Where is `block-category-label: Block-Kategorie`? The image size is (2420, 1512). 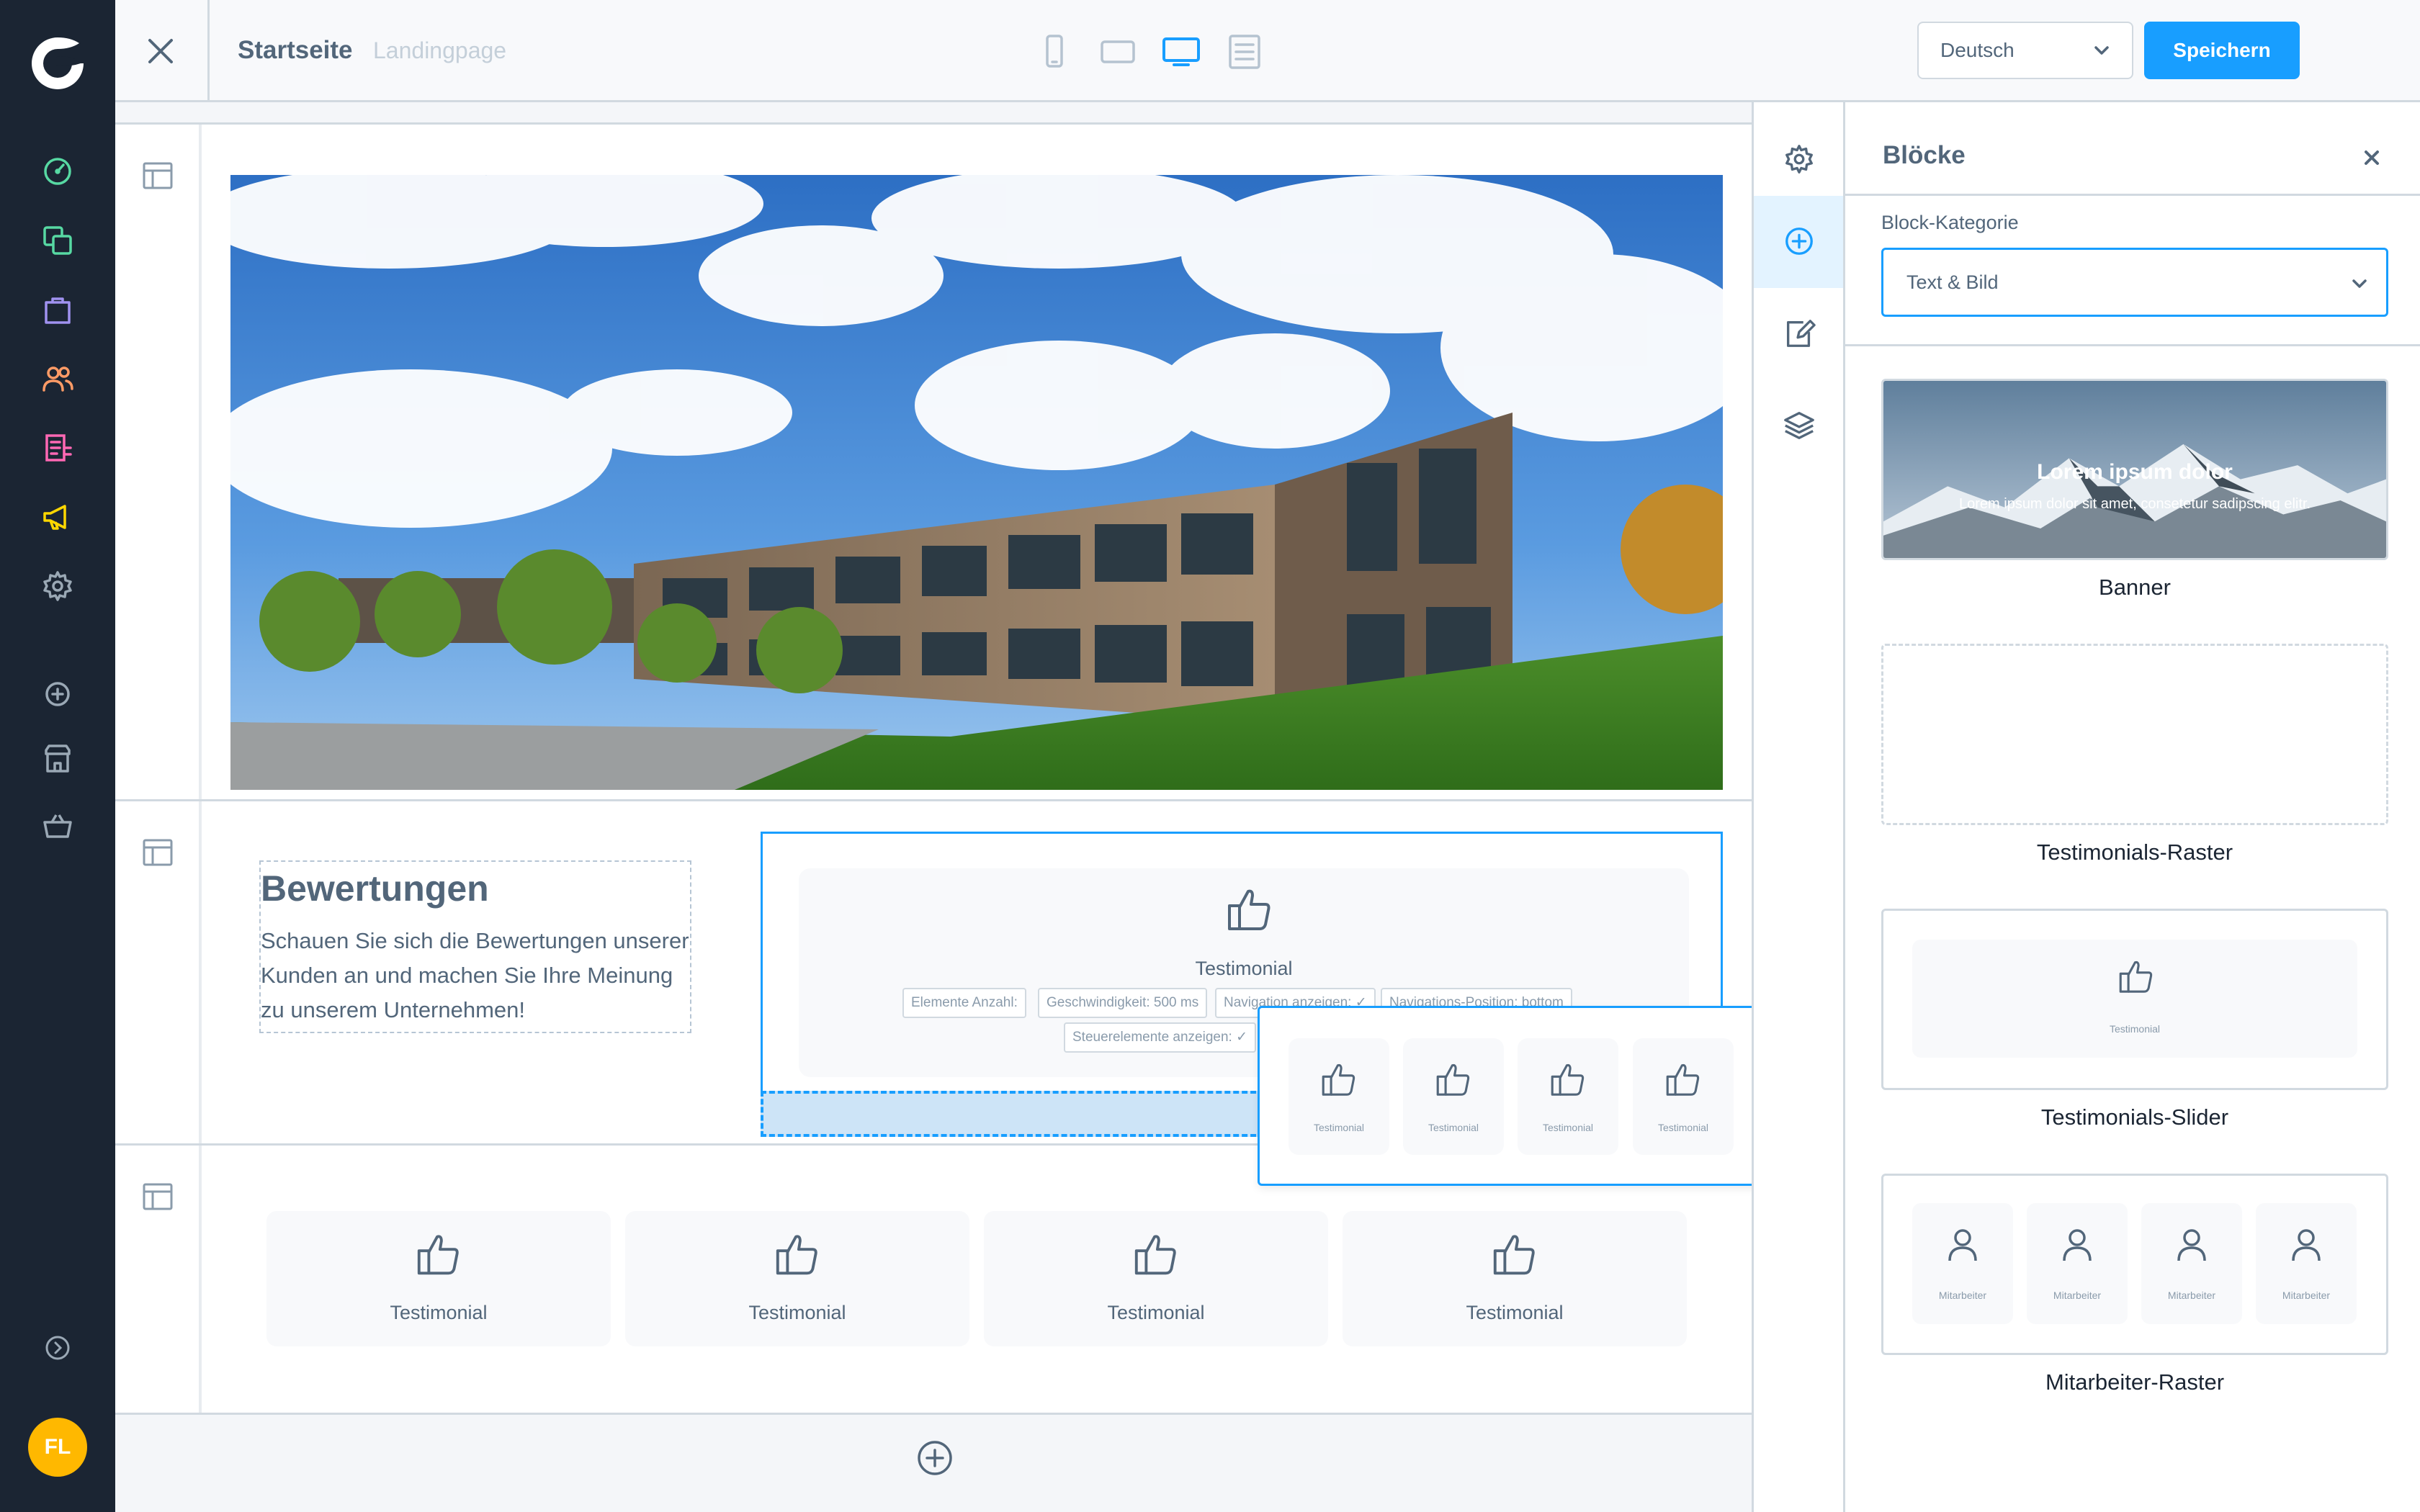
block-category-label: Block-Kategorie is located at coordinates (1950, 222).